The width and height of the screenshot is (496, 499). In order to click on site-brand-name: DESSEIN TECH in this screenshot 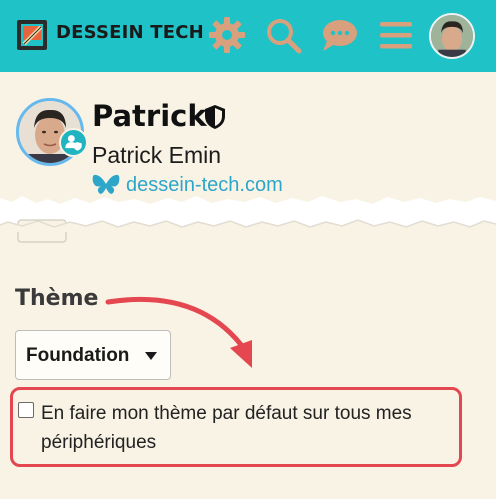, I will do `click(130, 32)`.